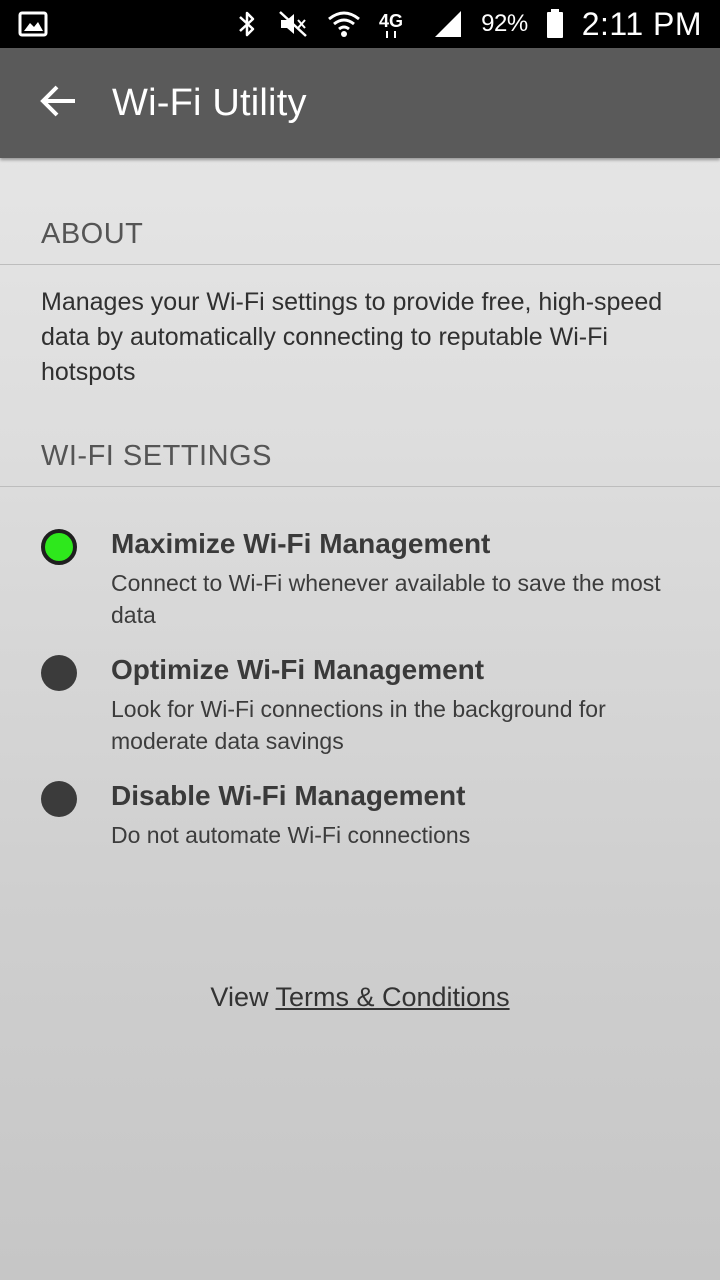 The height and width of the screenshot is (1280, 720). Describe the element at coordinates (555, 24) in the screenshot. I see `battery-icon` at that location.